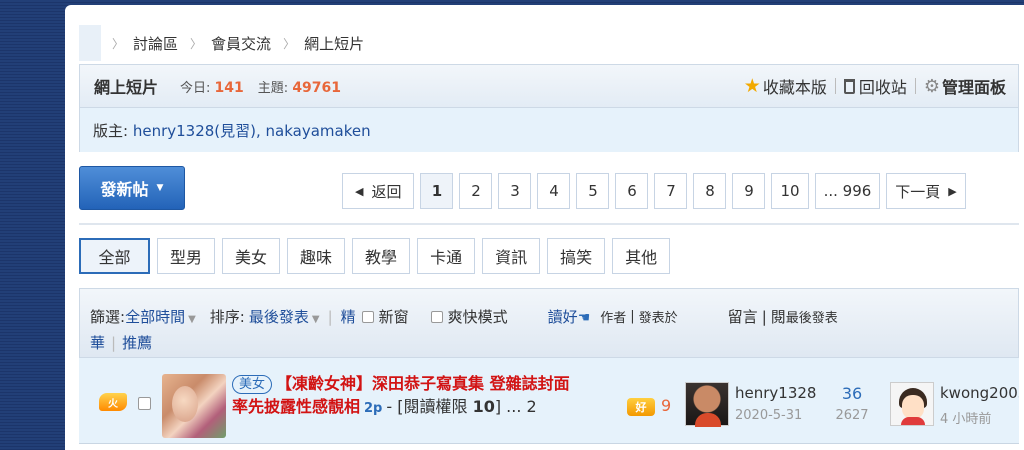 The height and width of the screenshot is (450, 1024). What do you see at coordinates (137, 342) in the screenshot?
I see `recommend-link: 推薦` at bounding box center [137, 342].